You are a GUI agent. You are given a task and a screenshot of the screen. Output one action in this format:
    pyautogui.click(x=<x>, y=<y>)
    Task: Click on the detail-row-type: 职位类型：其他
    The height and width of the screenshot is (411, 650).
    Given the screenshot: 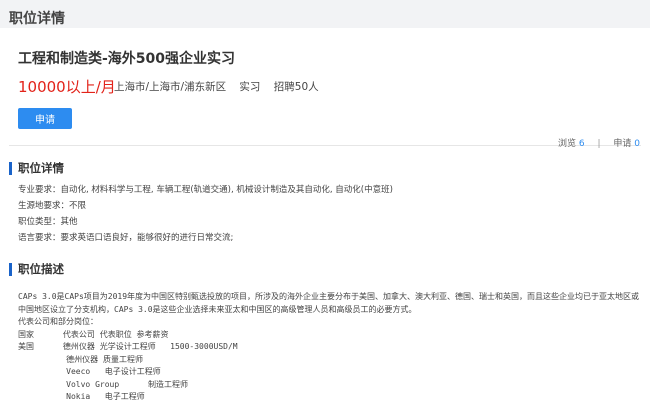 What is the action you would take?
    pyautogui.click(x=205, y=222)
    